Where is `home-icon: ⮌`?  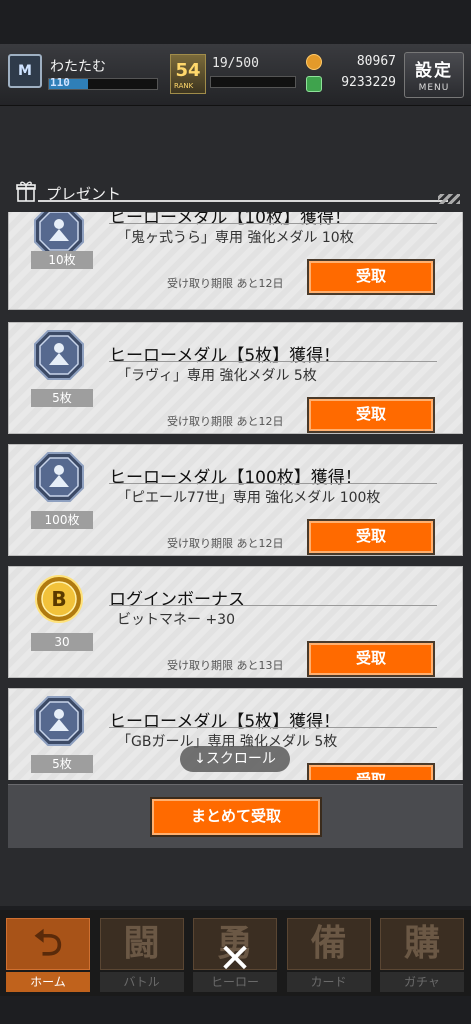
home-icon: ⮌ is located at coordinates (48, 944).